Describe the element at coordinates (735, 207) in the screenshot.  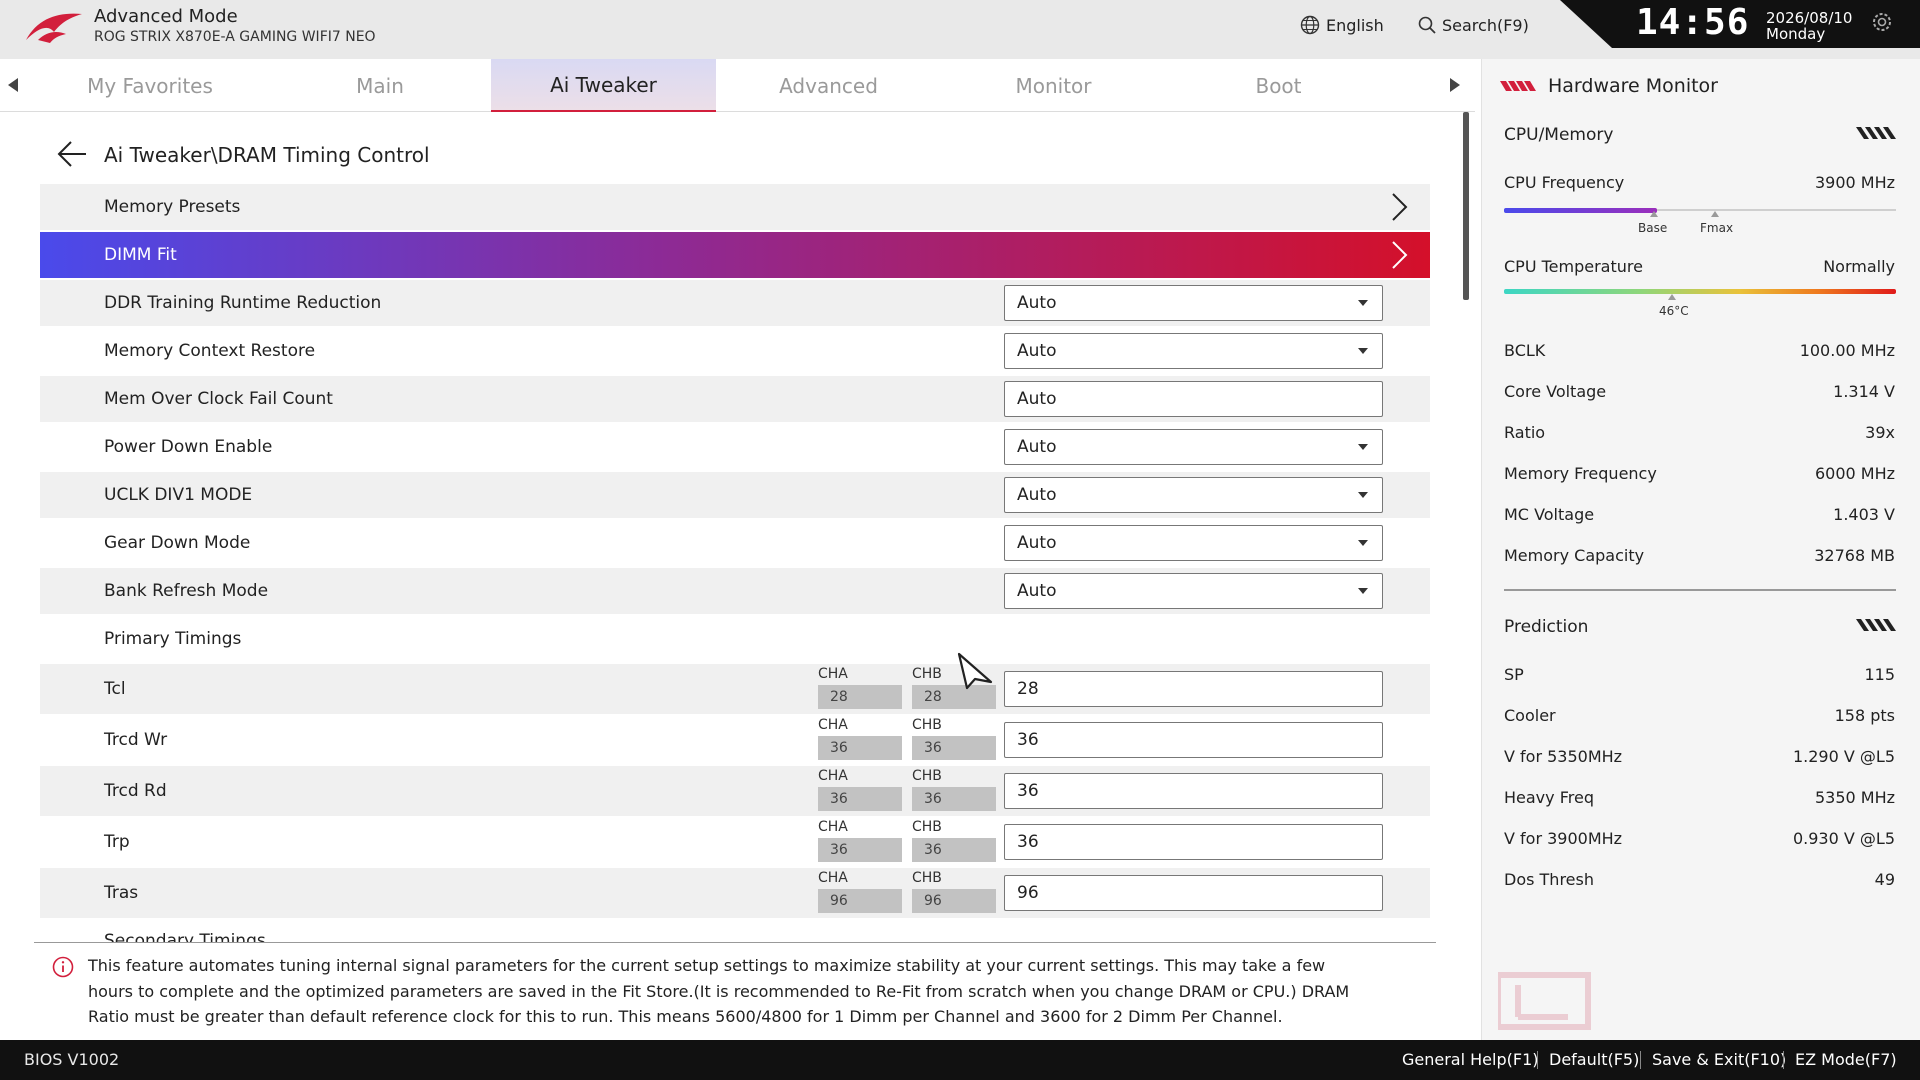
I see `memory-presets-row: Memory Presets` at that location.